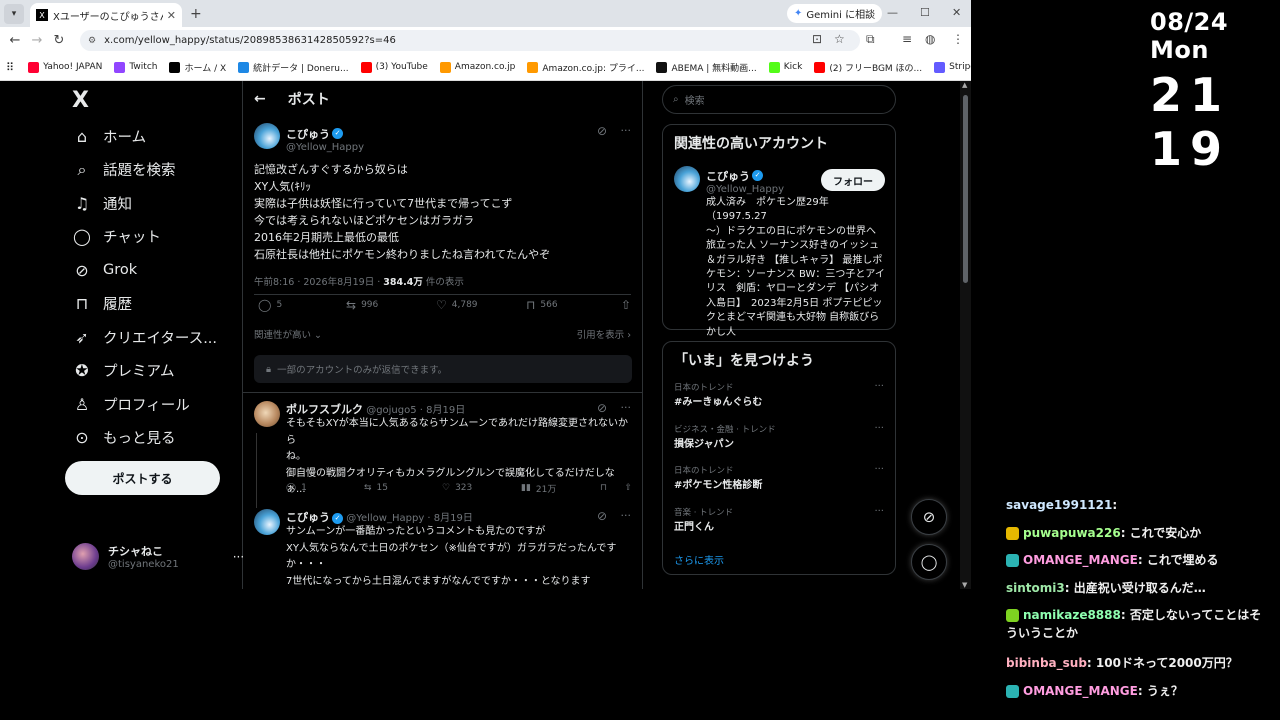  Describe the element at coordinates (318, 282) in the screenshot. I see `tweet-time: 午前8:16 · 2026年8月19日 ·` at that location.